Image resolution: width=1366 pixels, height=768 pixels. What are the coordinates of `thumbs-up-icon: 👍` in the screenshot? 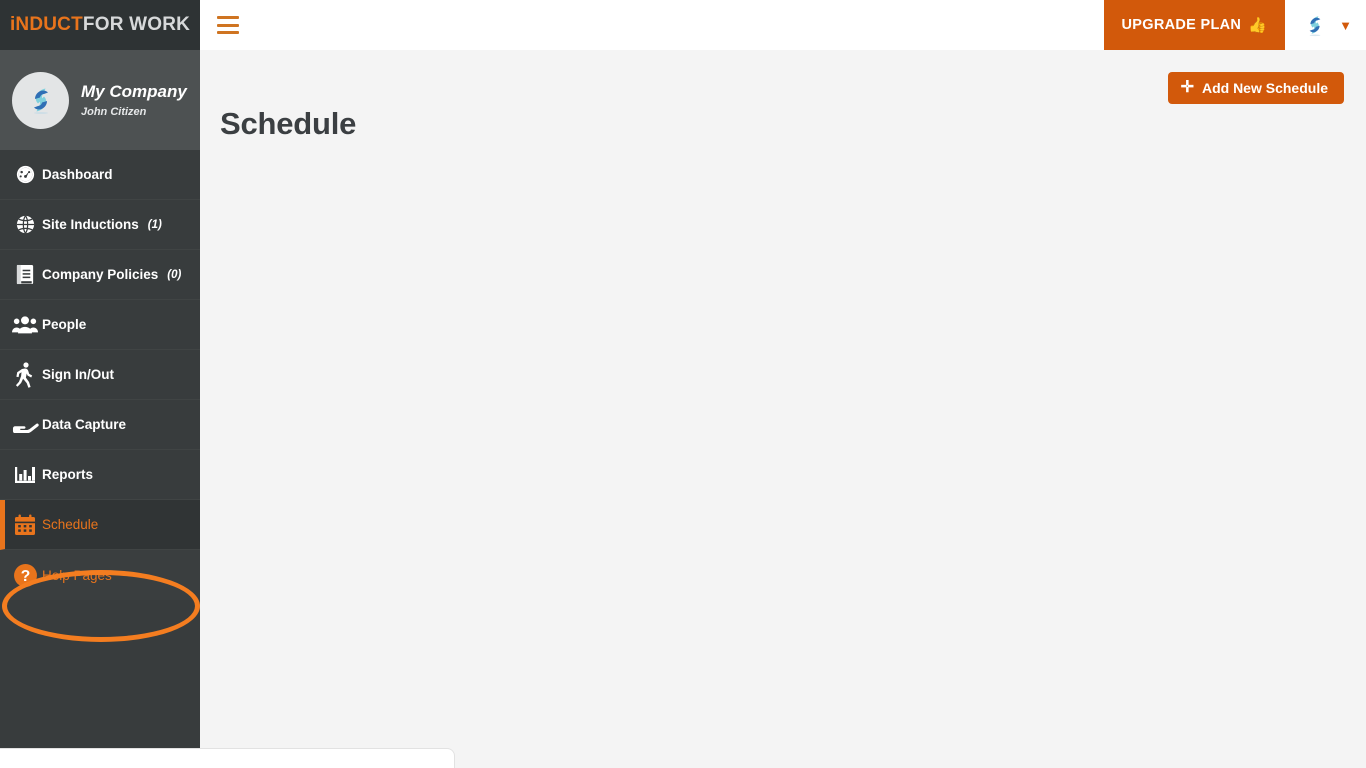 It's located at (1258, 25).